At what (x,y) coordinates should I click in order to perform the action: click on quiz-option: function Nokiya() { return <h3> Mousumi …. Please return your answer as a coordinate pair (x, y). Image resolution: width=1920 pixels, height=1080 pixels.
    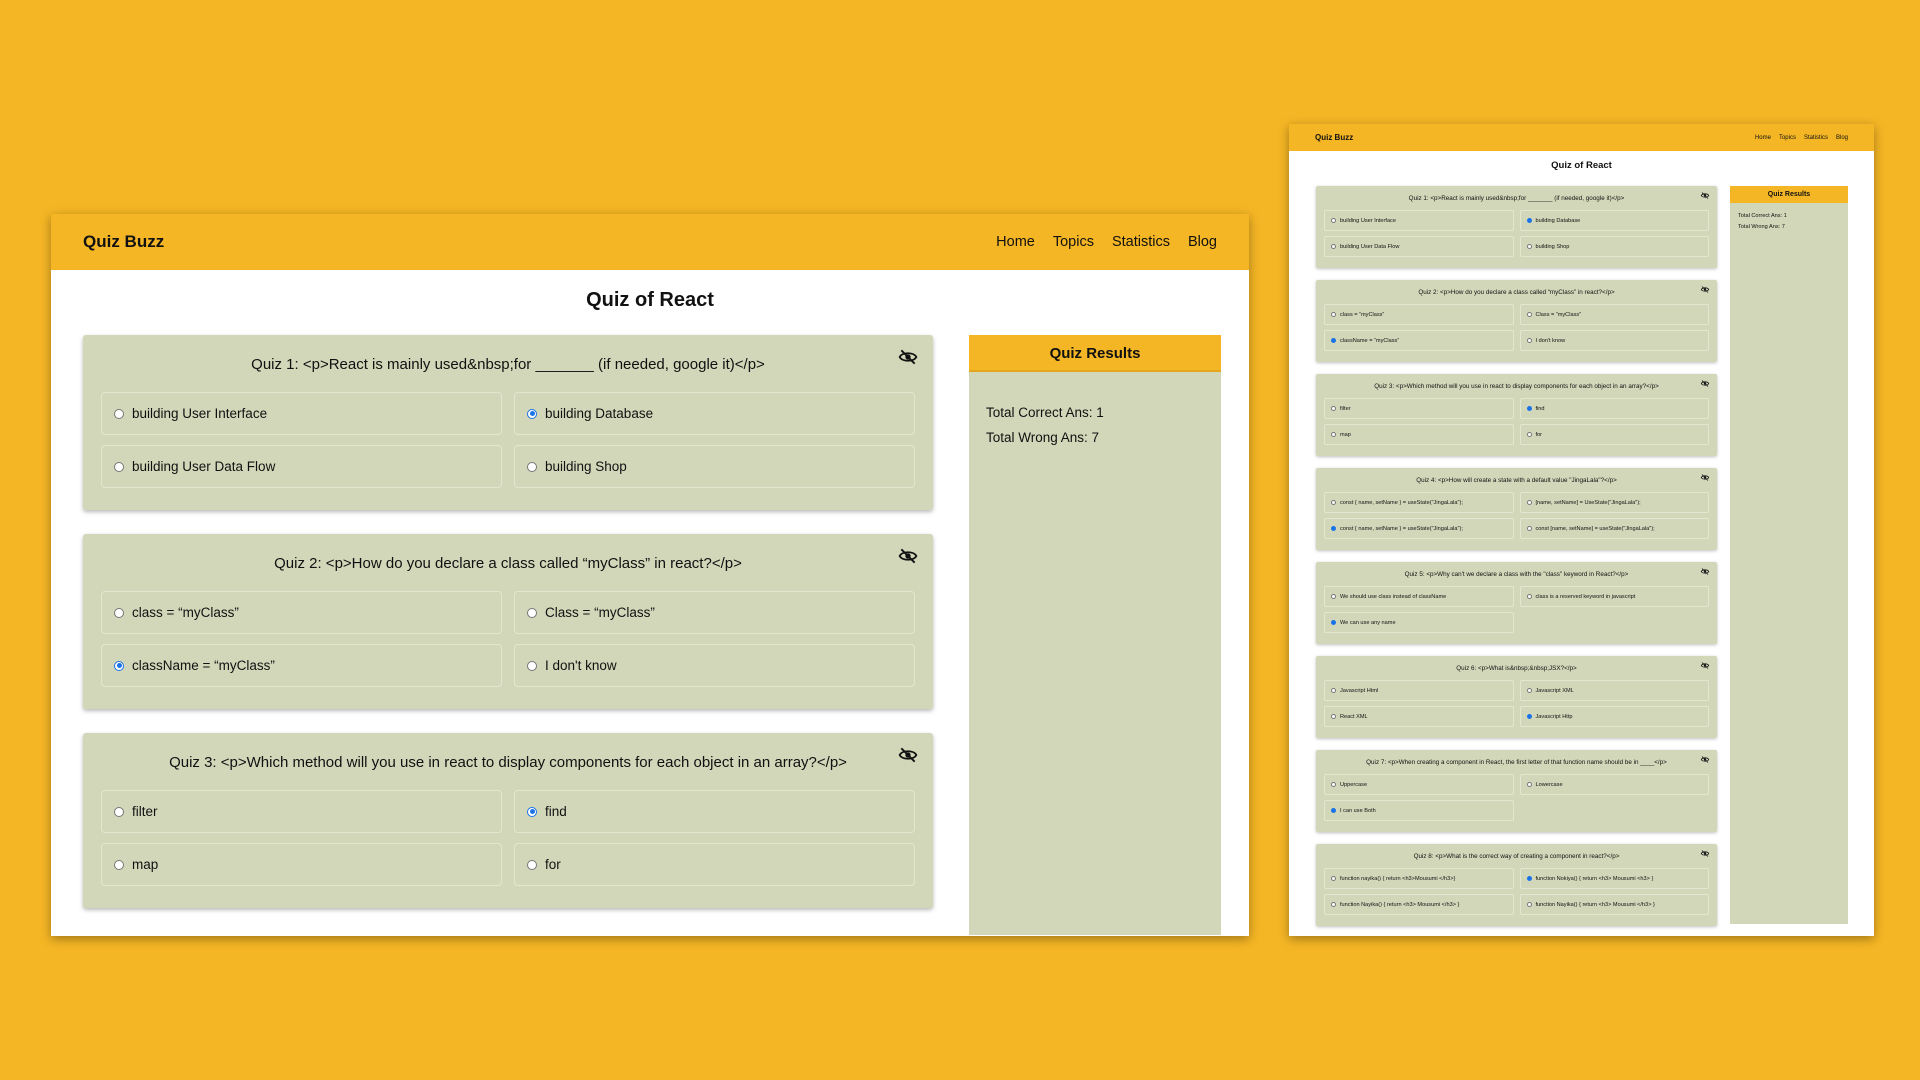
    Looking at the image, I should click on (1614, 878).